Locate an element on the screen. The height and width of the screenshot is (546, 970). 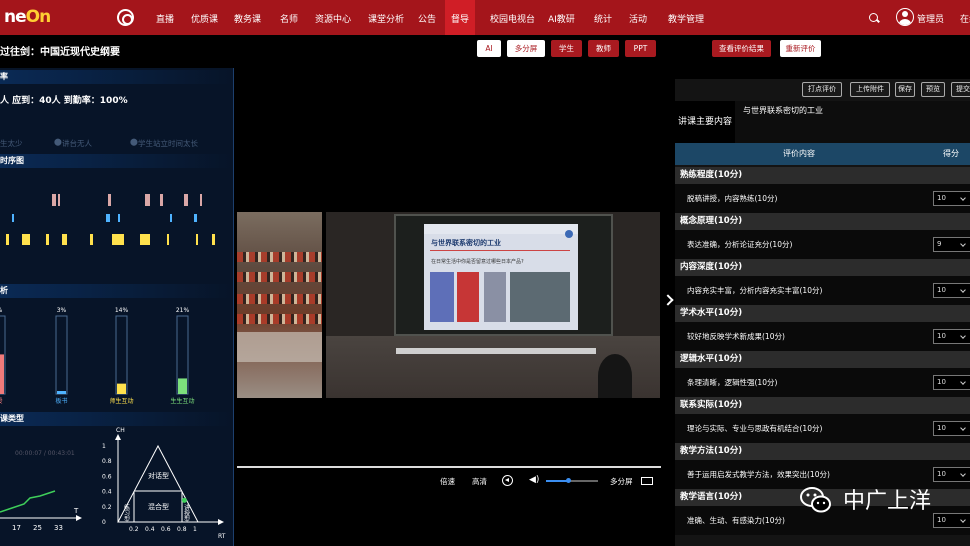
main-video-view: 与世界联系密切的工业 在日常生活中你是否留意过哪些日本产品? is located at coordinates (493, 305).